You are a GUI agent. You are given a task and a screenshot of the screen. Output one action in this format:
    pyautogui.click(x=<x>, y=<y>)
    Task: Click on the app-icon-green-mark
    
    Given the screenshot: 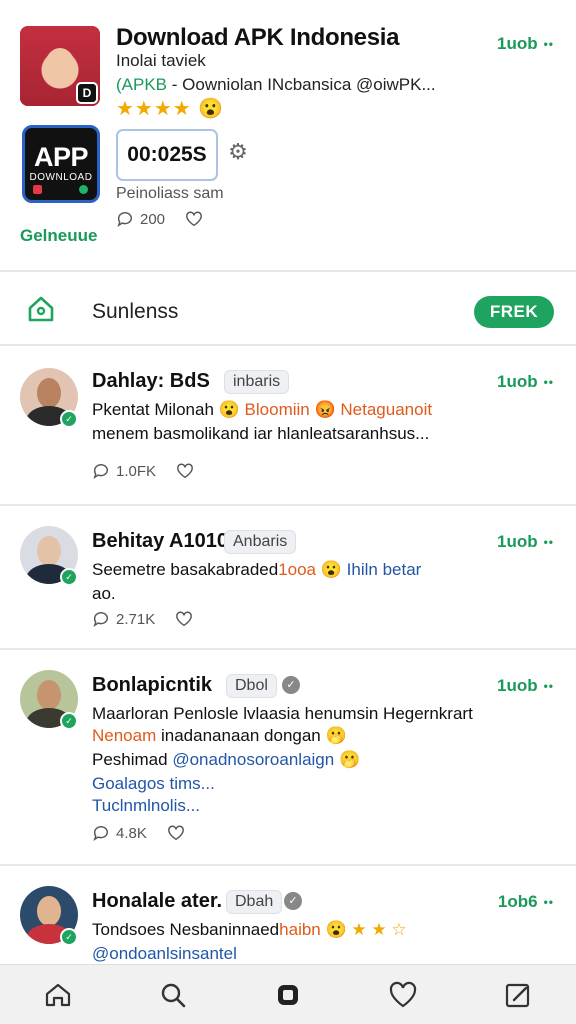 What is the action you would take?
    pyautogui.click(x=83, y=189)
    